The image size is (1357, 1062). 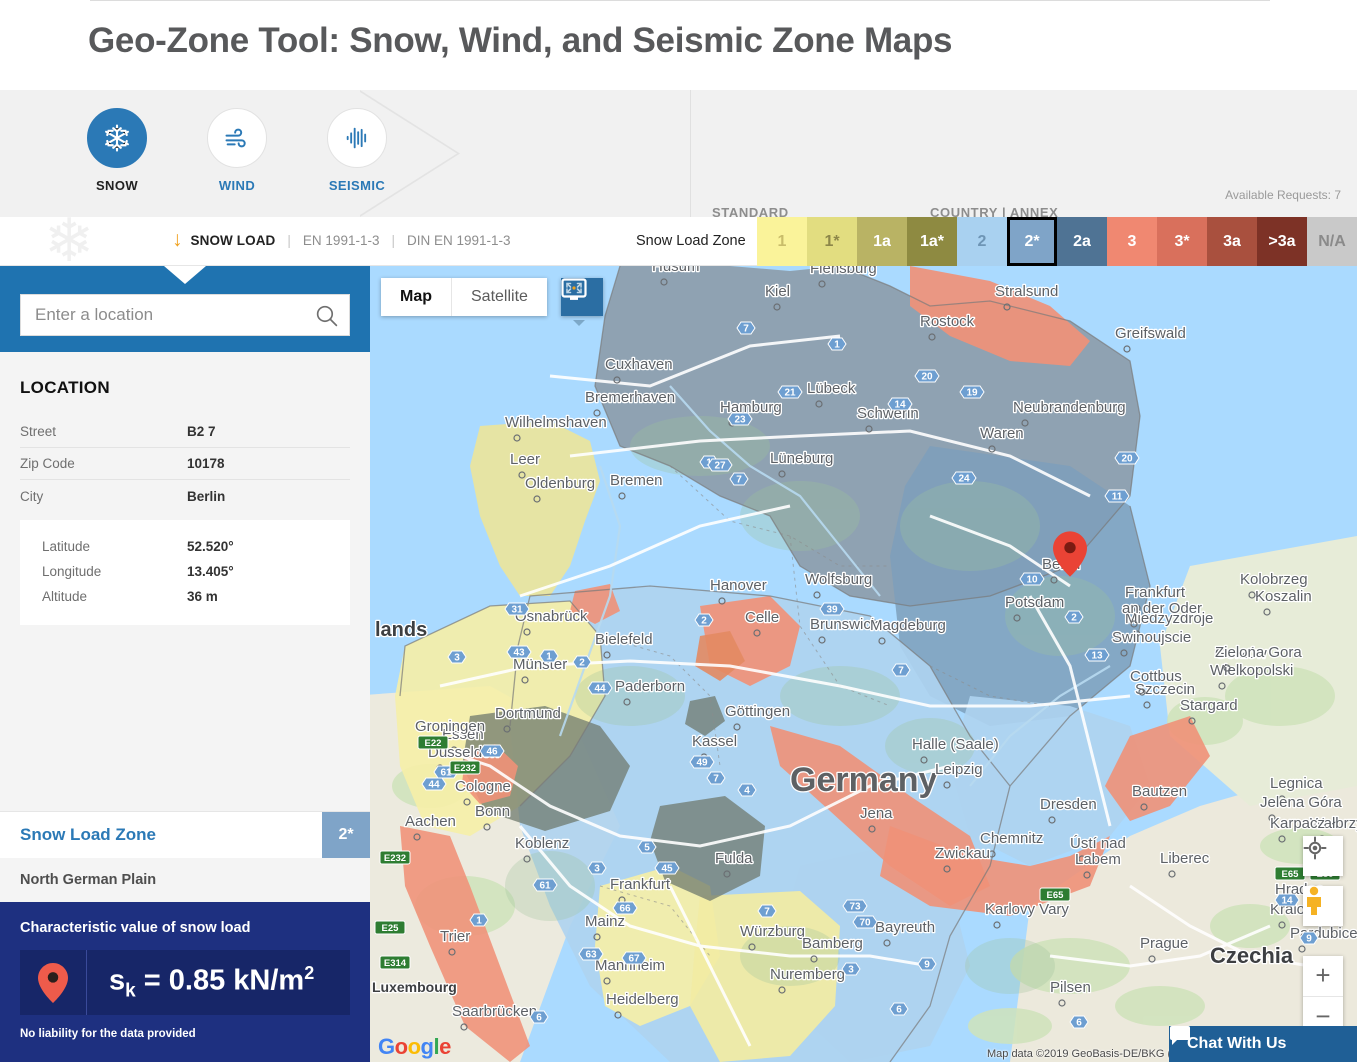 I want to click on search-input, so click(x=162, y=315).